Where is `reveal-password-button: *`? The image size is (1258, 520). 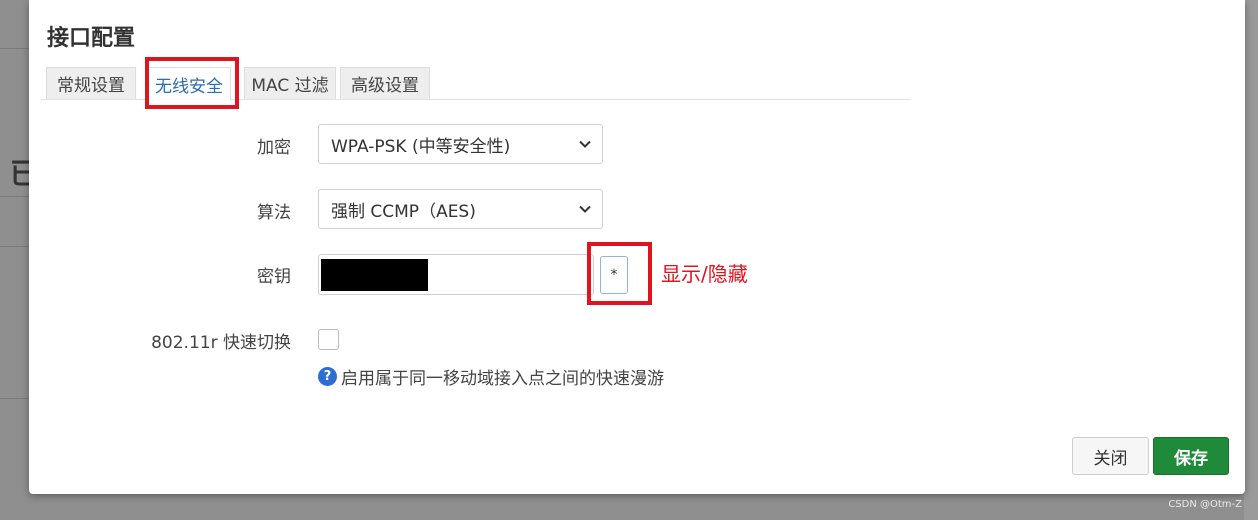 reveal-password-button: * is located at coordinates (614, 275).